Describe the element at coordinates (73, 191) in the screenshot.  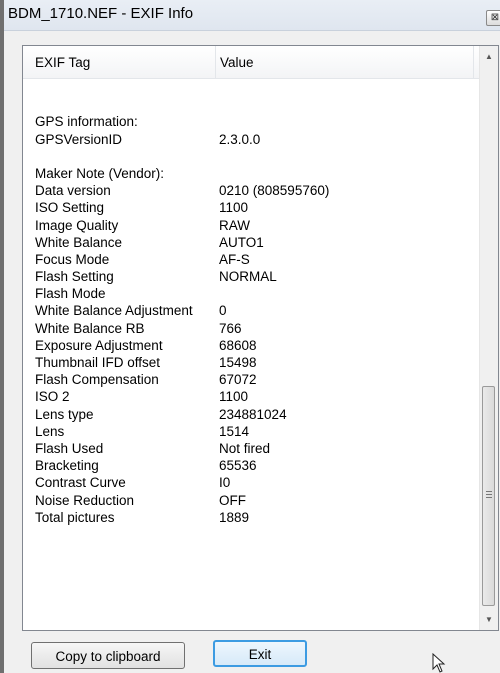
I see `exif-tag-cell: Data version` at that location.